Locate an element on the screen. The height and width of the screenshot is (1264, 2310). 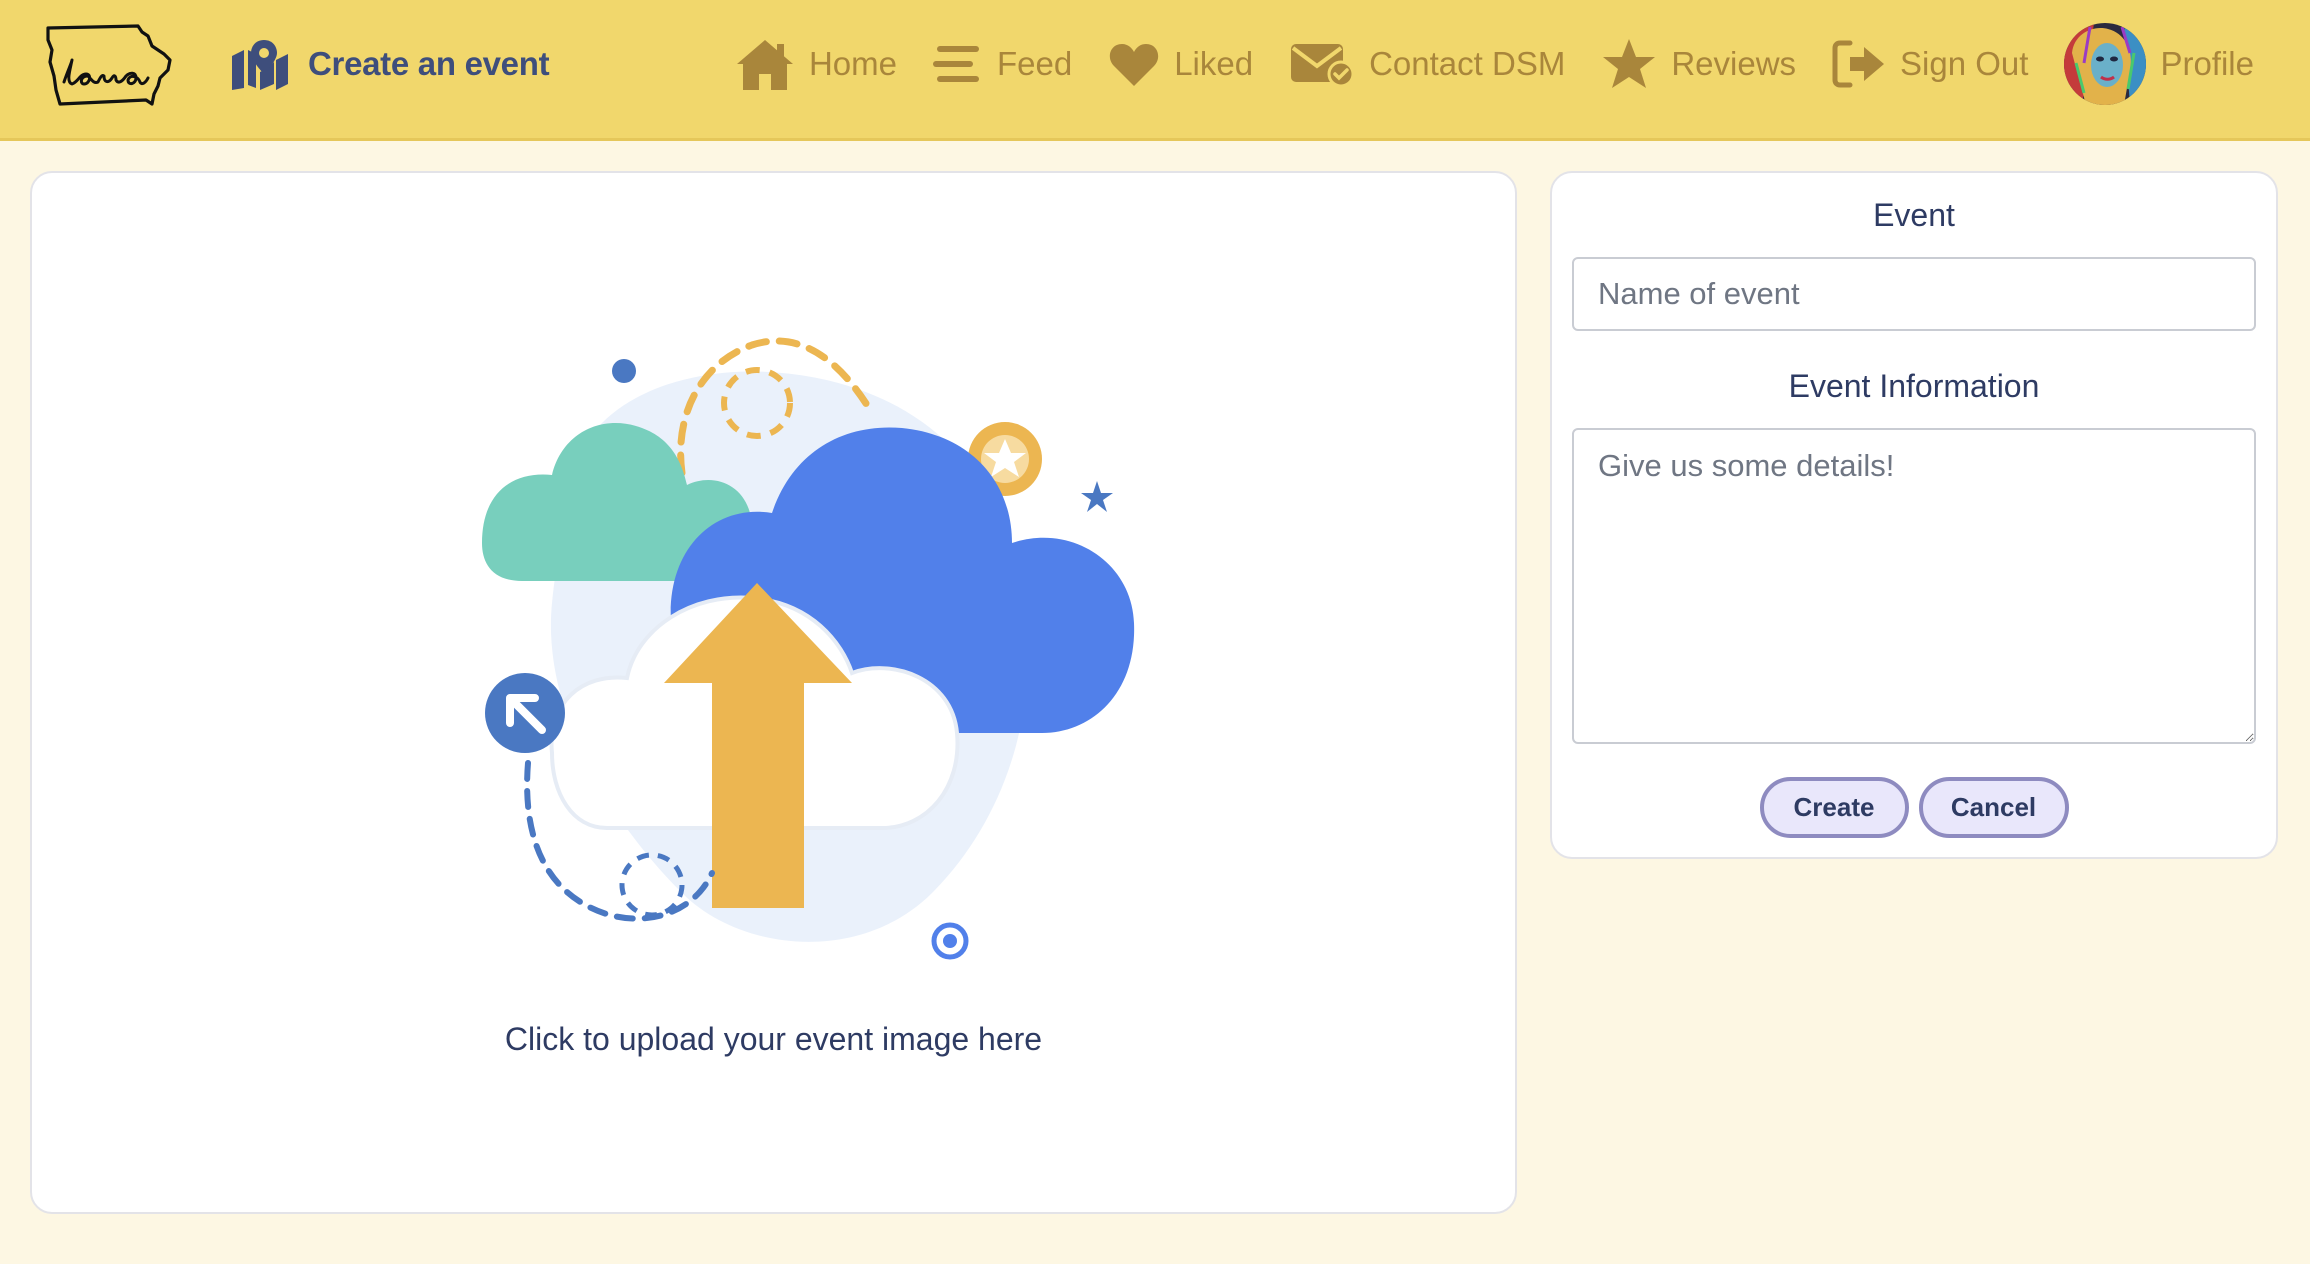
nav-signout-label: Sign Out is located at coordinates (1964, 63).